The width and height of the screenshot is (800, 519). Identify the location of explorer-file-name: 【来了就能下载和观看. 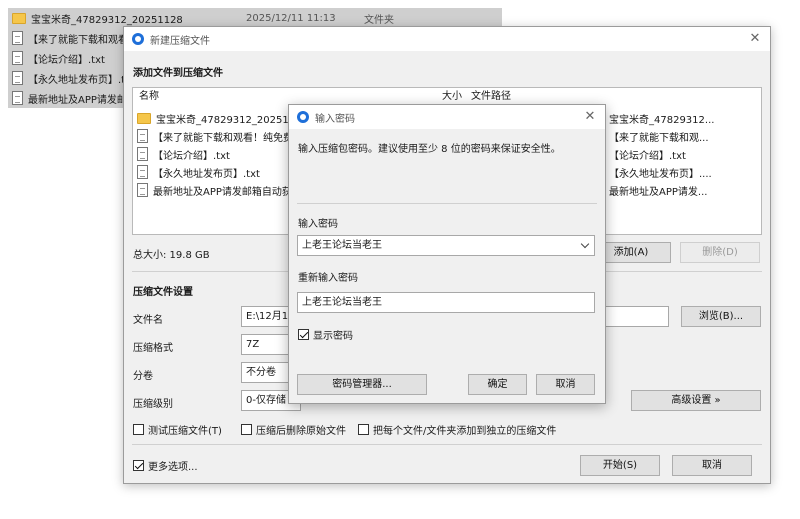
(78, 40).